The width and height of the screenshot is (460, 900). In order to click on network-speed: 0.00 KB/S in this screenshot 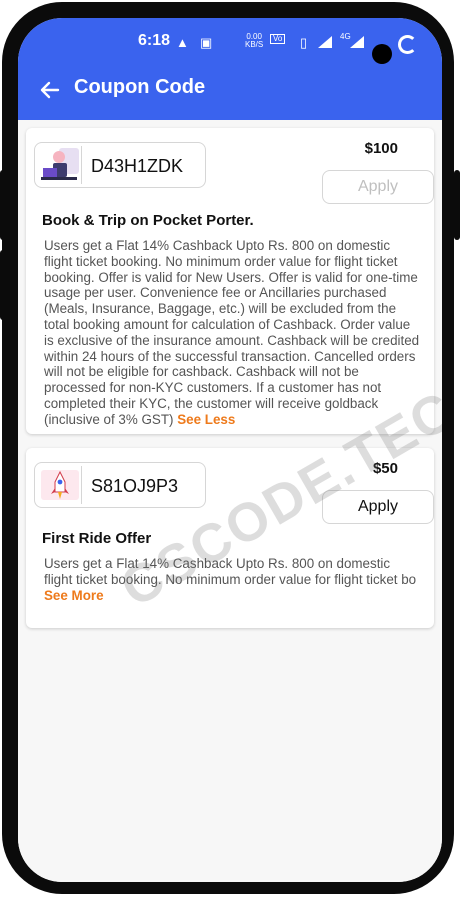, I will do `click(254, 41)`.